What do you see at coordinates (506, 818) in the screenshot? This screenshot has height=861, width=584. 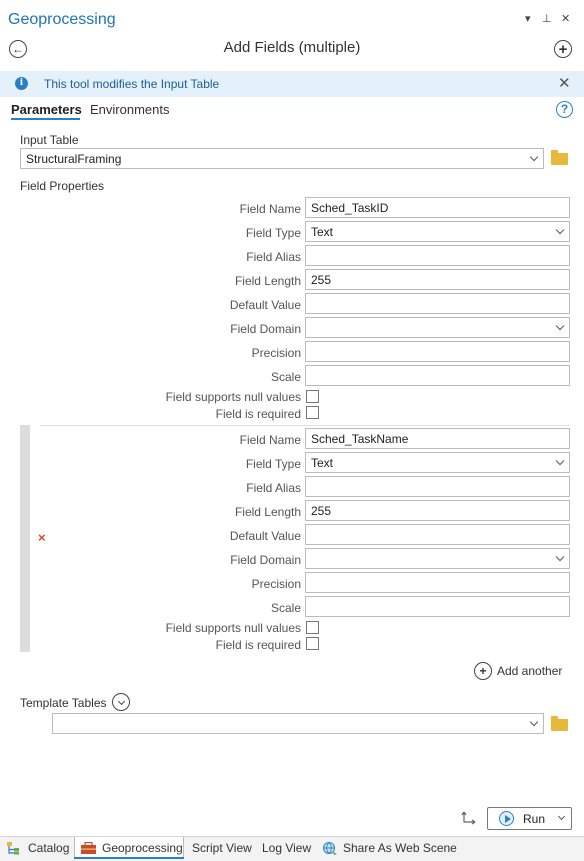 I see `play-icon` at bounding box center [506, 818].